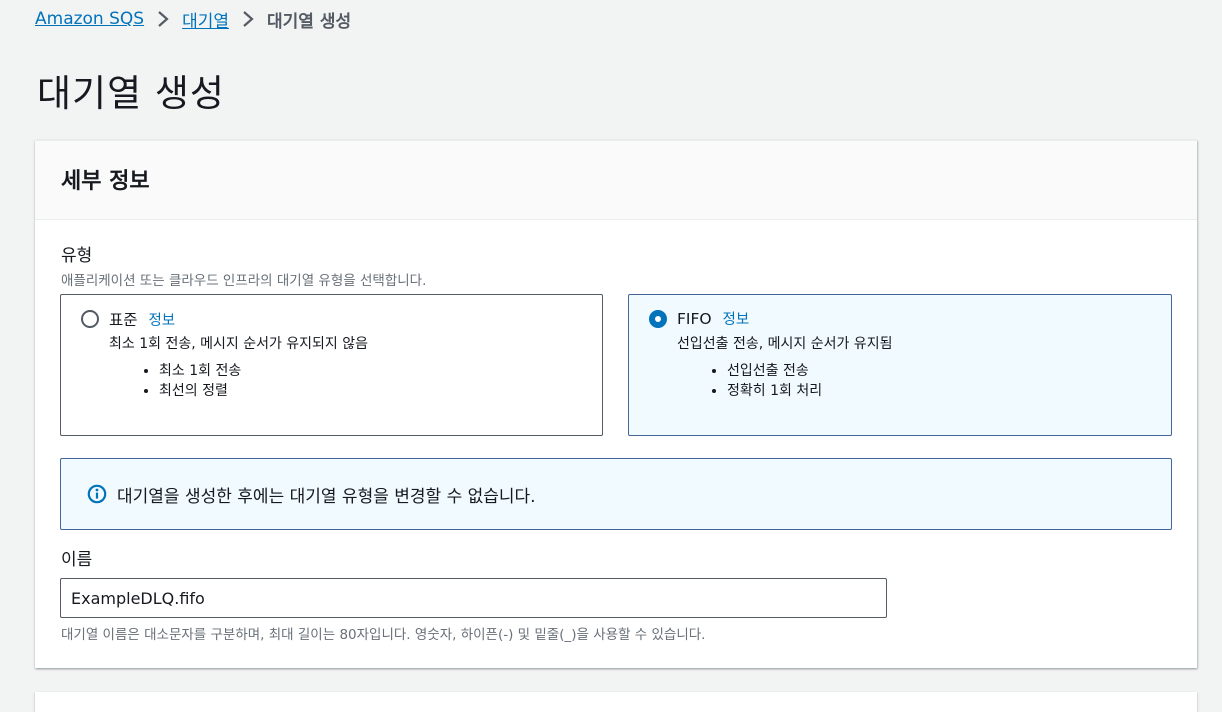 The height and width of the screenshot is (712, 1222). What do you see at coordinates (142, 319) in the screenshot?
I see `standard-tile-title: 표준 정보` at bounding box center [142, 319].